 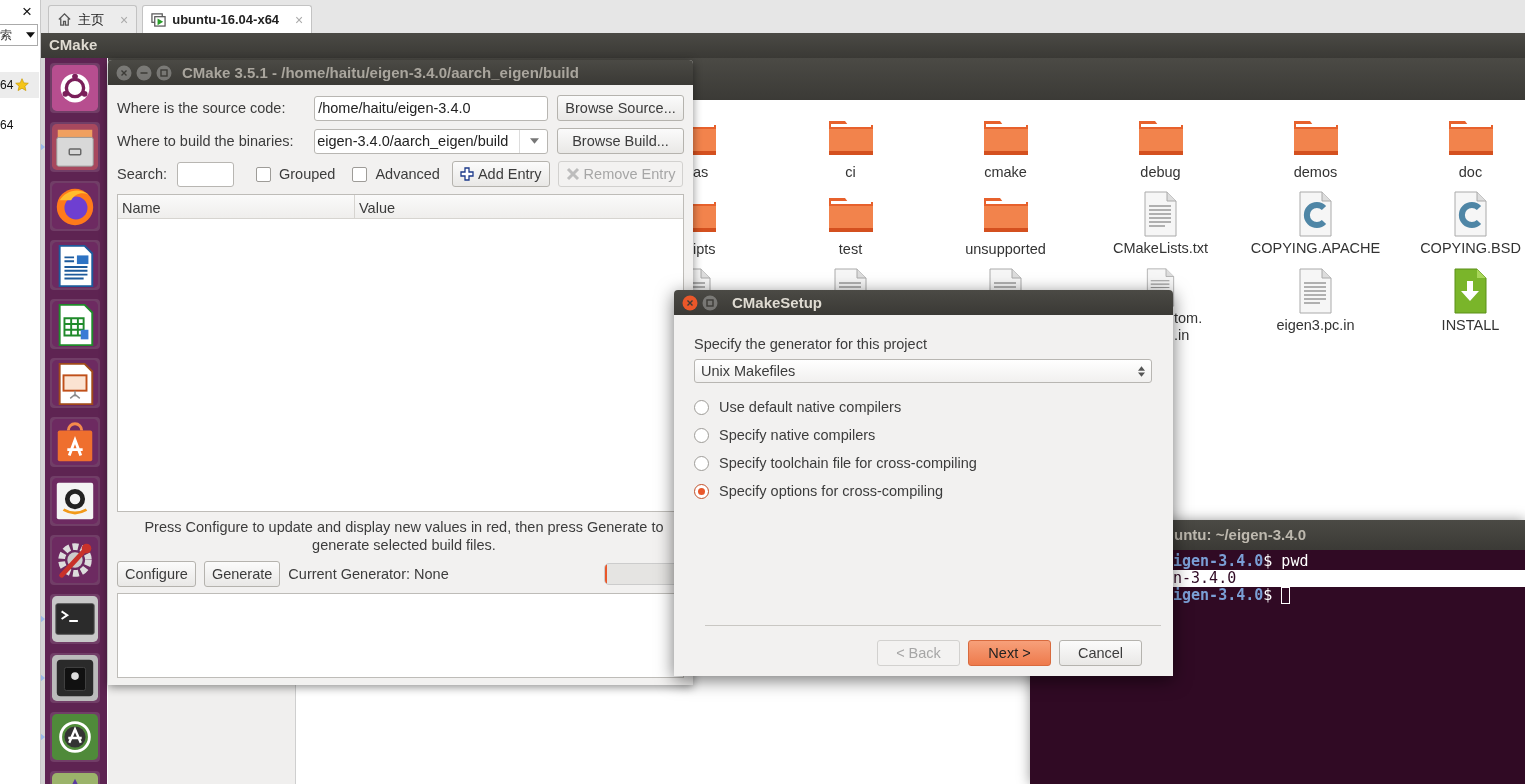 What do you see at coordinates (1009, 653) in the screenshot?
I see `next-button: Next >` at bounding box center [1009, 653].